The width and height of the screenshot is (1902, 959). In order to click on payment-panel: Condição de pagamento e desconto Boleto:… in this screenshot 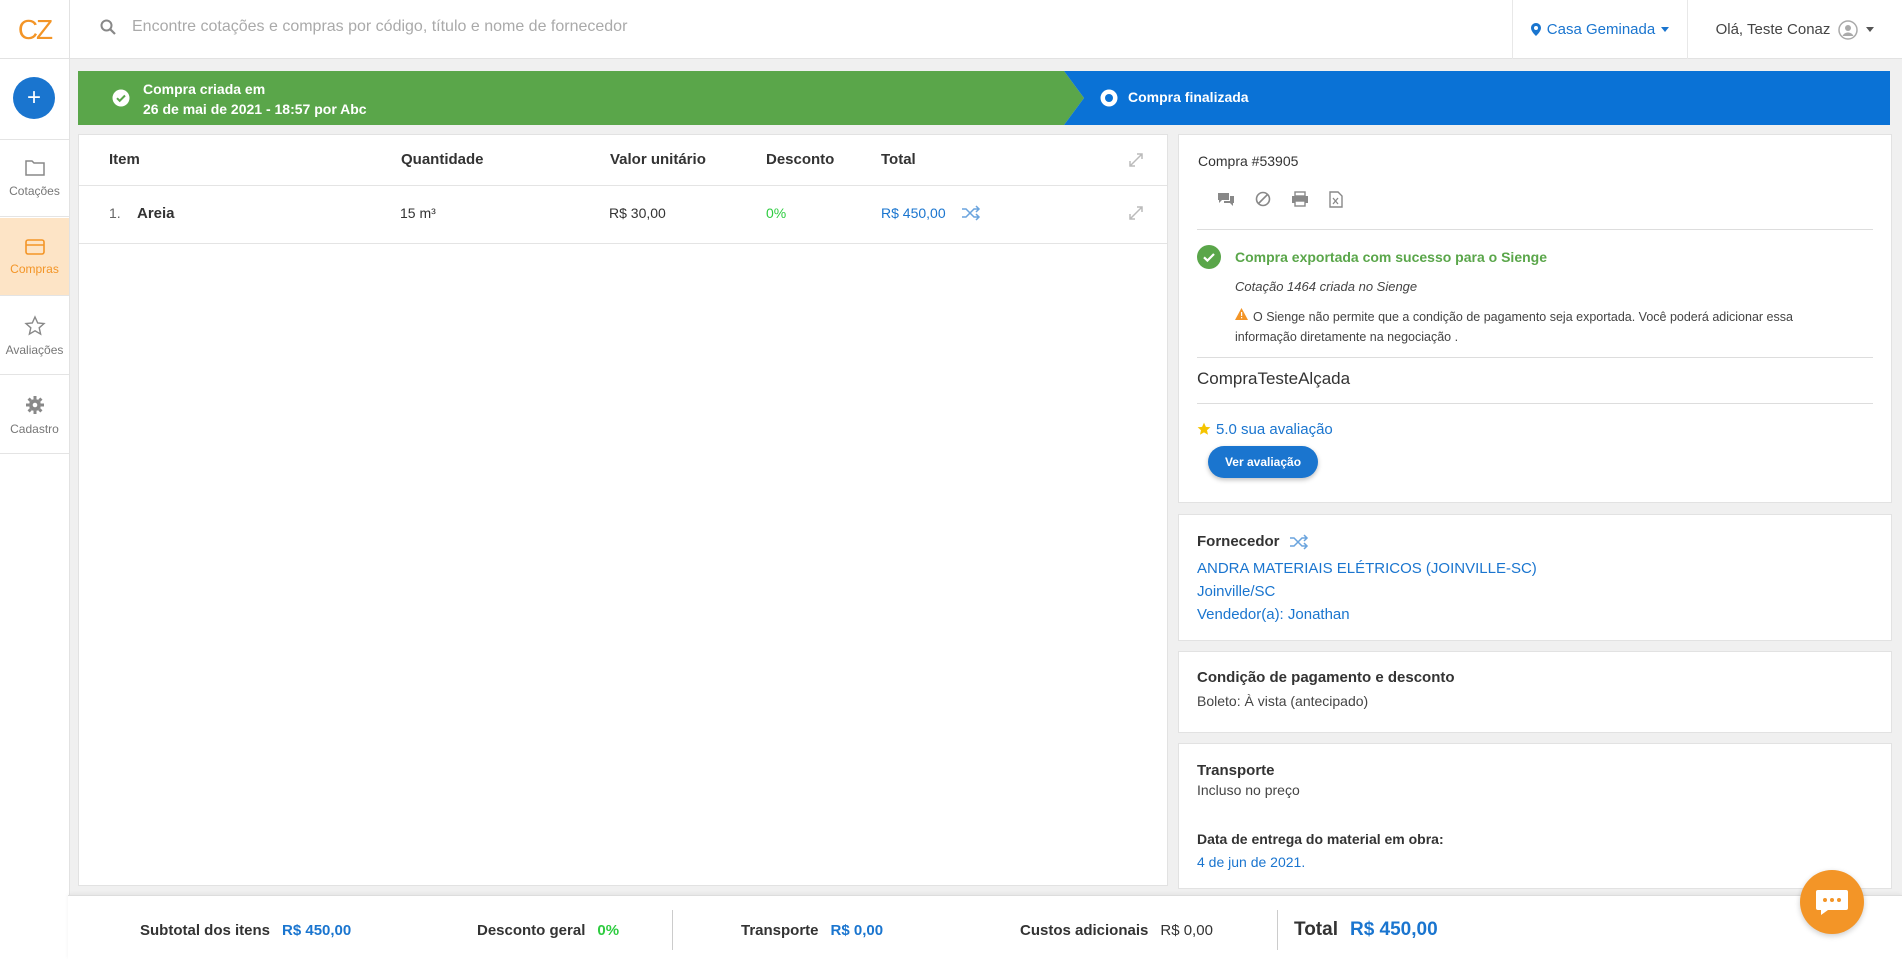, I will do `click(1535, 692)`.